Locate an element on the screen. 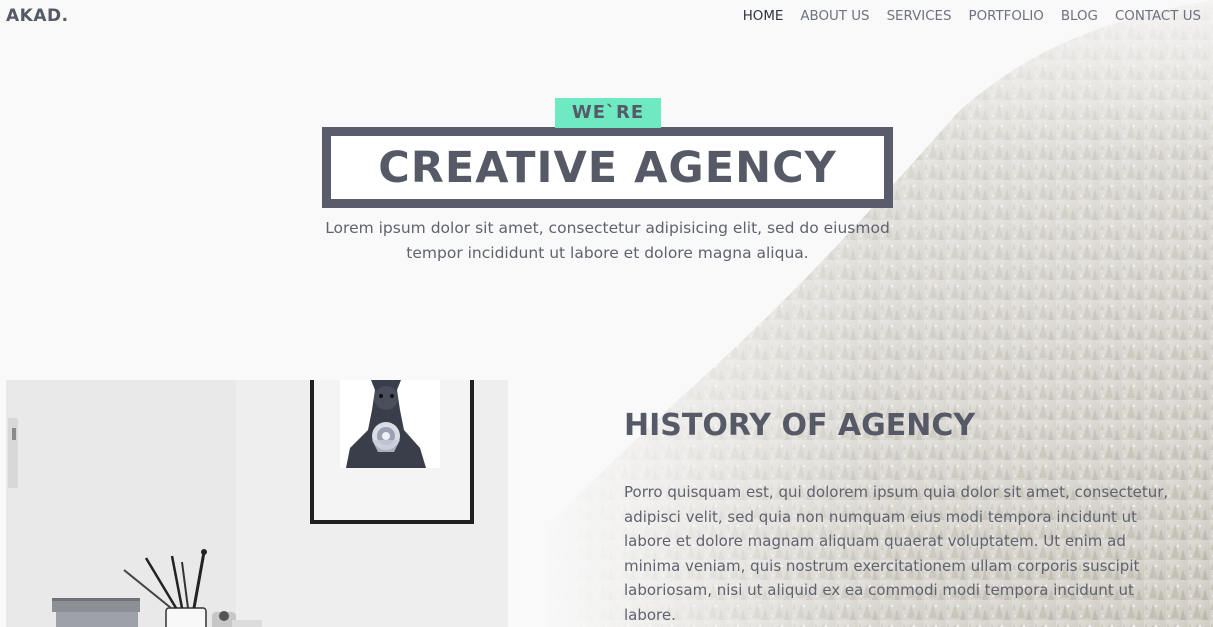  nav-services: SERVICES is located at coordinates (919, 16).